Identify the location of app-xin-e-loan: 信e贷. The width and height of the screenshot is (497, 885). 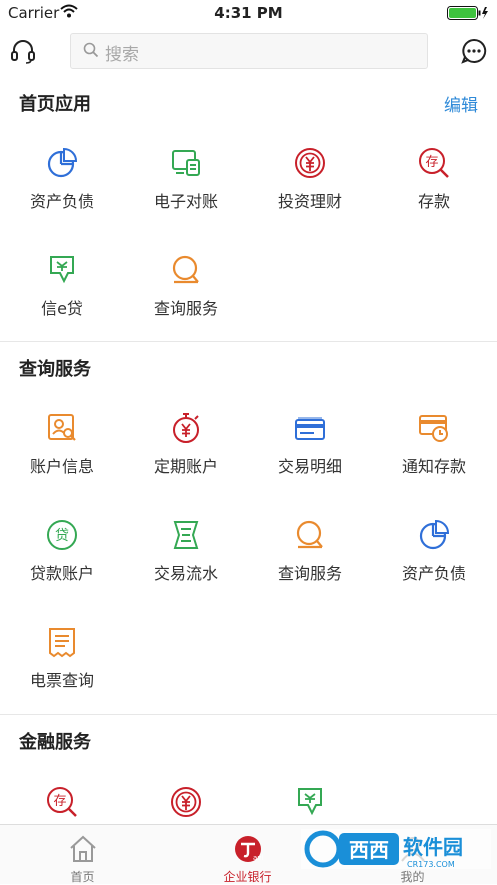
(62, 287).